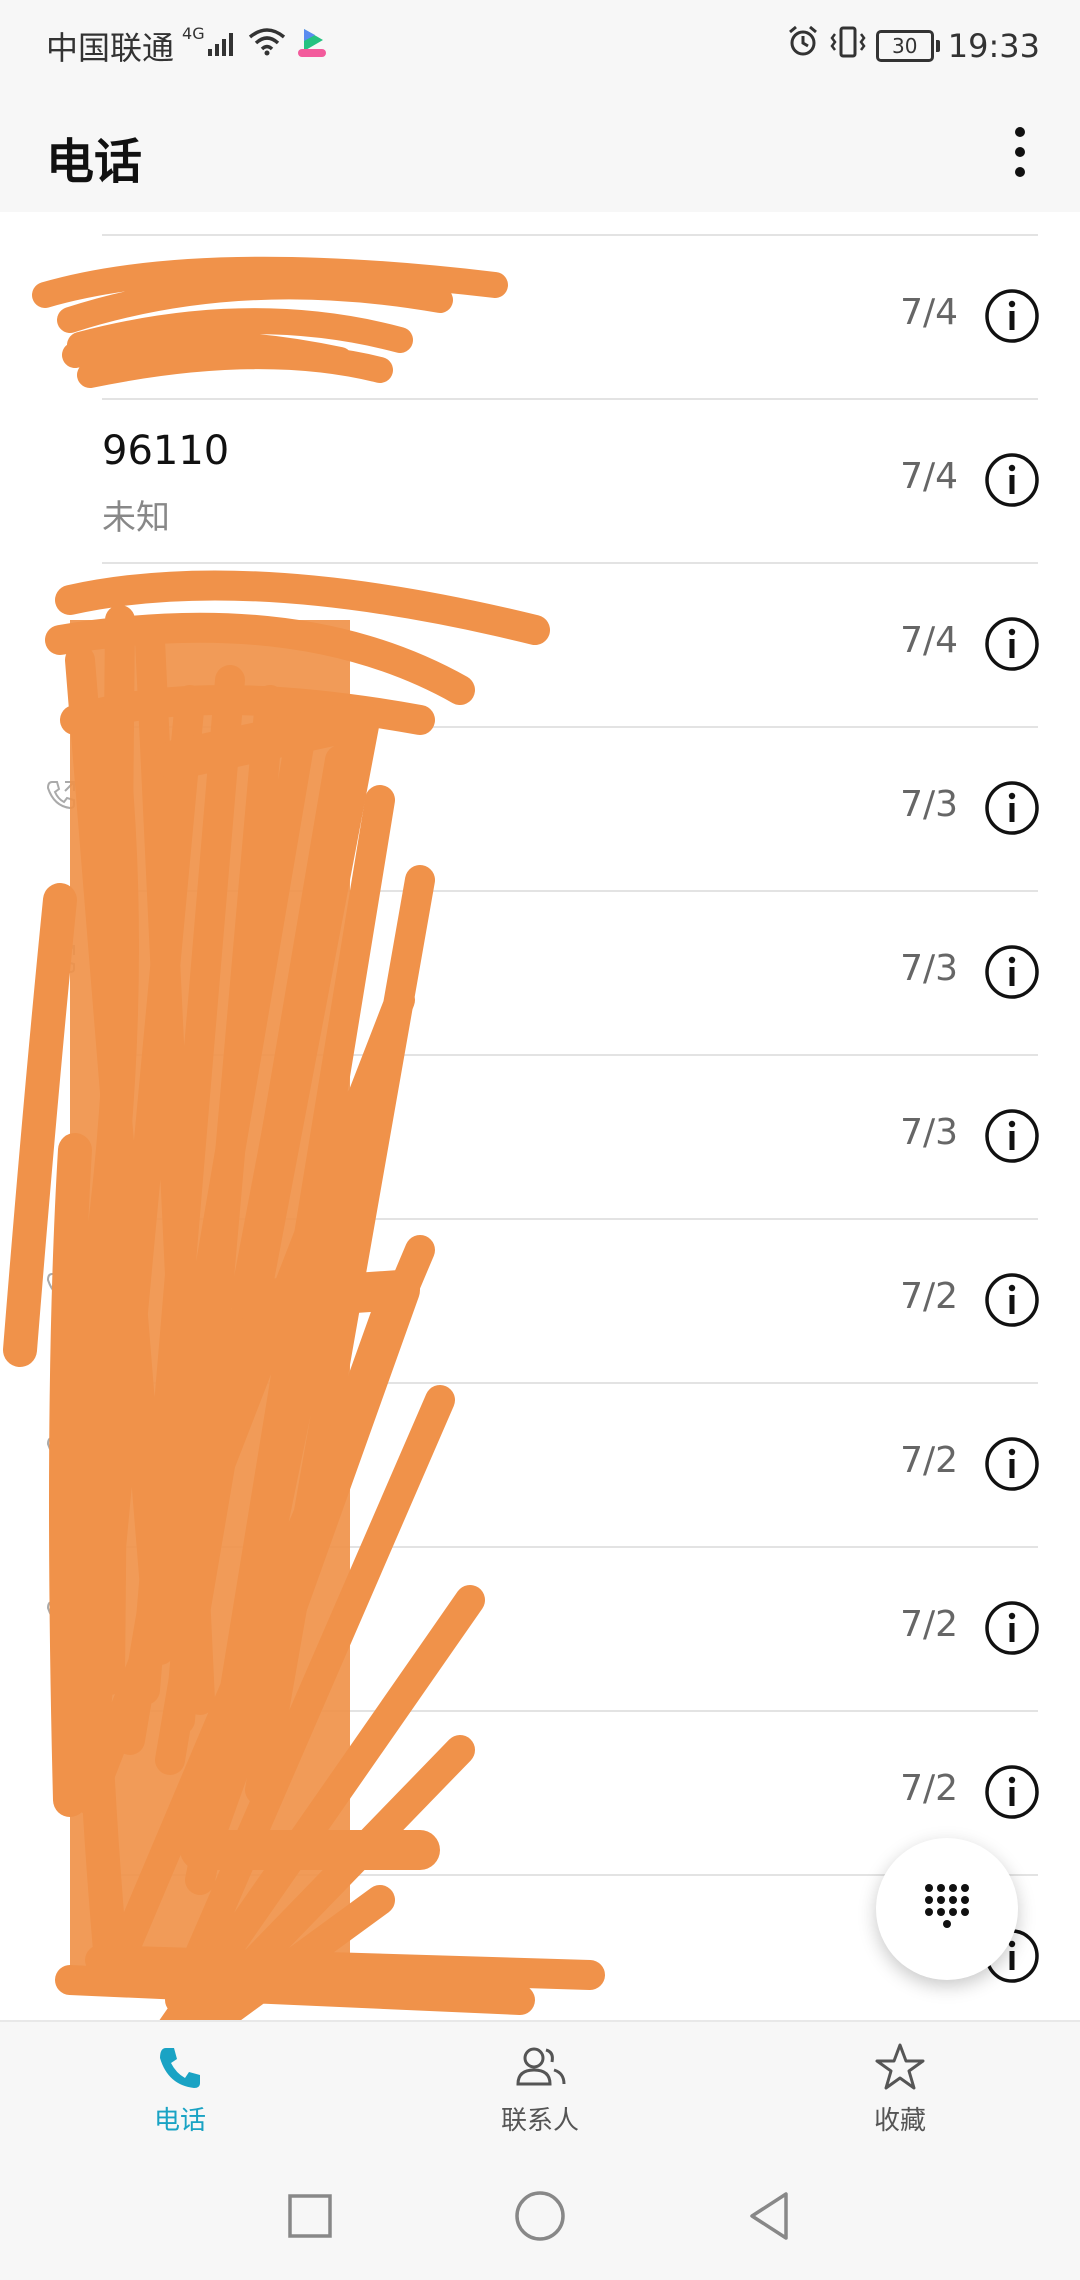 The image size is (1080, 2280). What do you see at coordinates (900, 2066) in the screenshot?
I see `star-icon` at bounding box center [900, 2066].